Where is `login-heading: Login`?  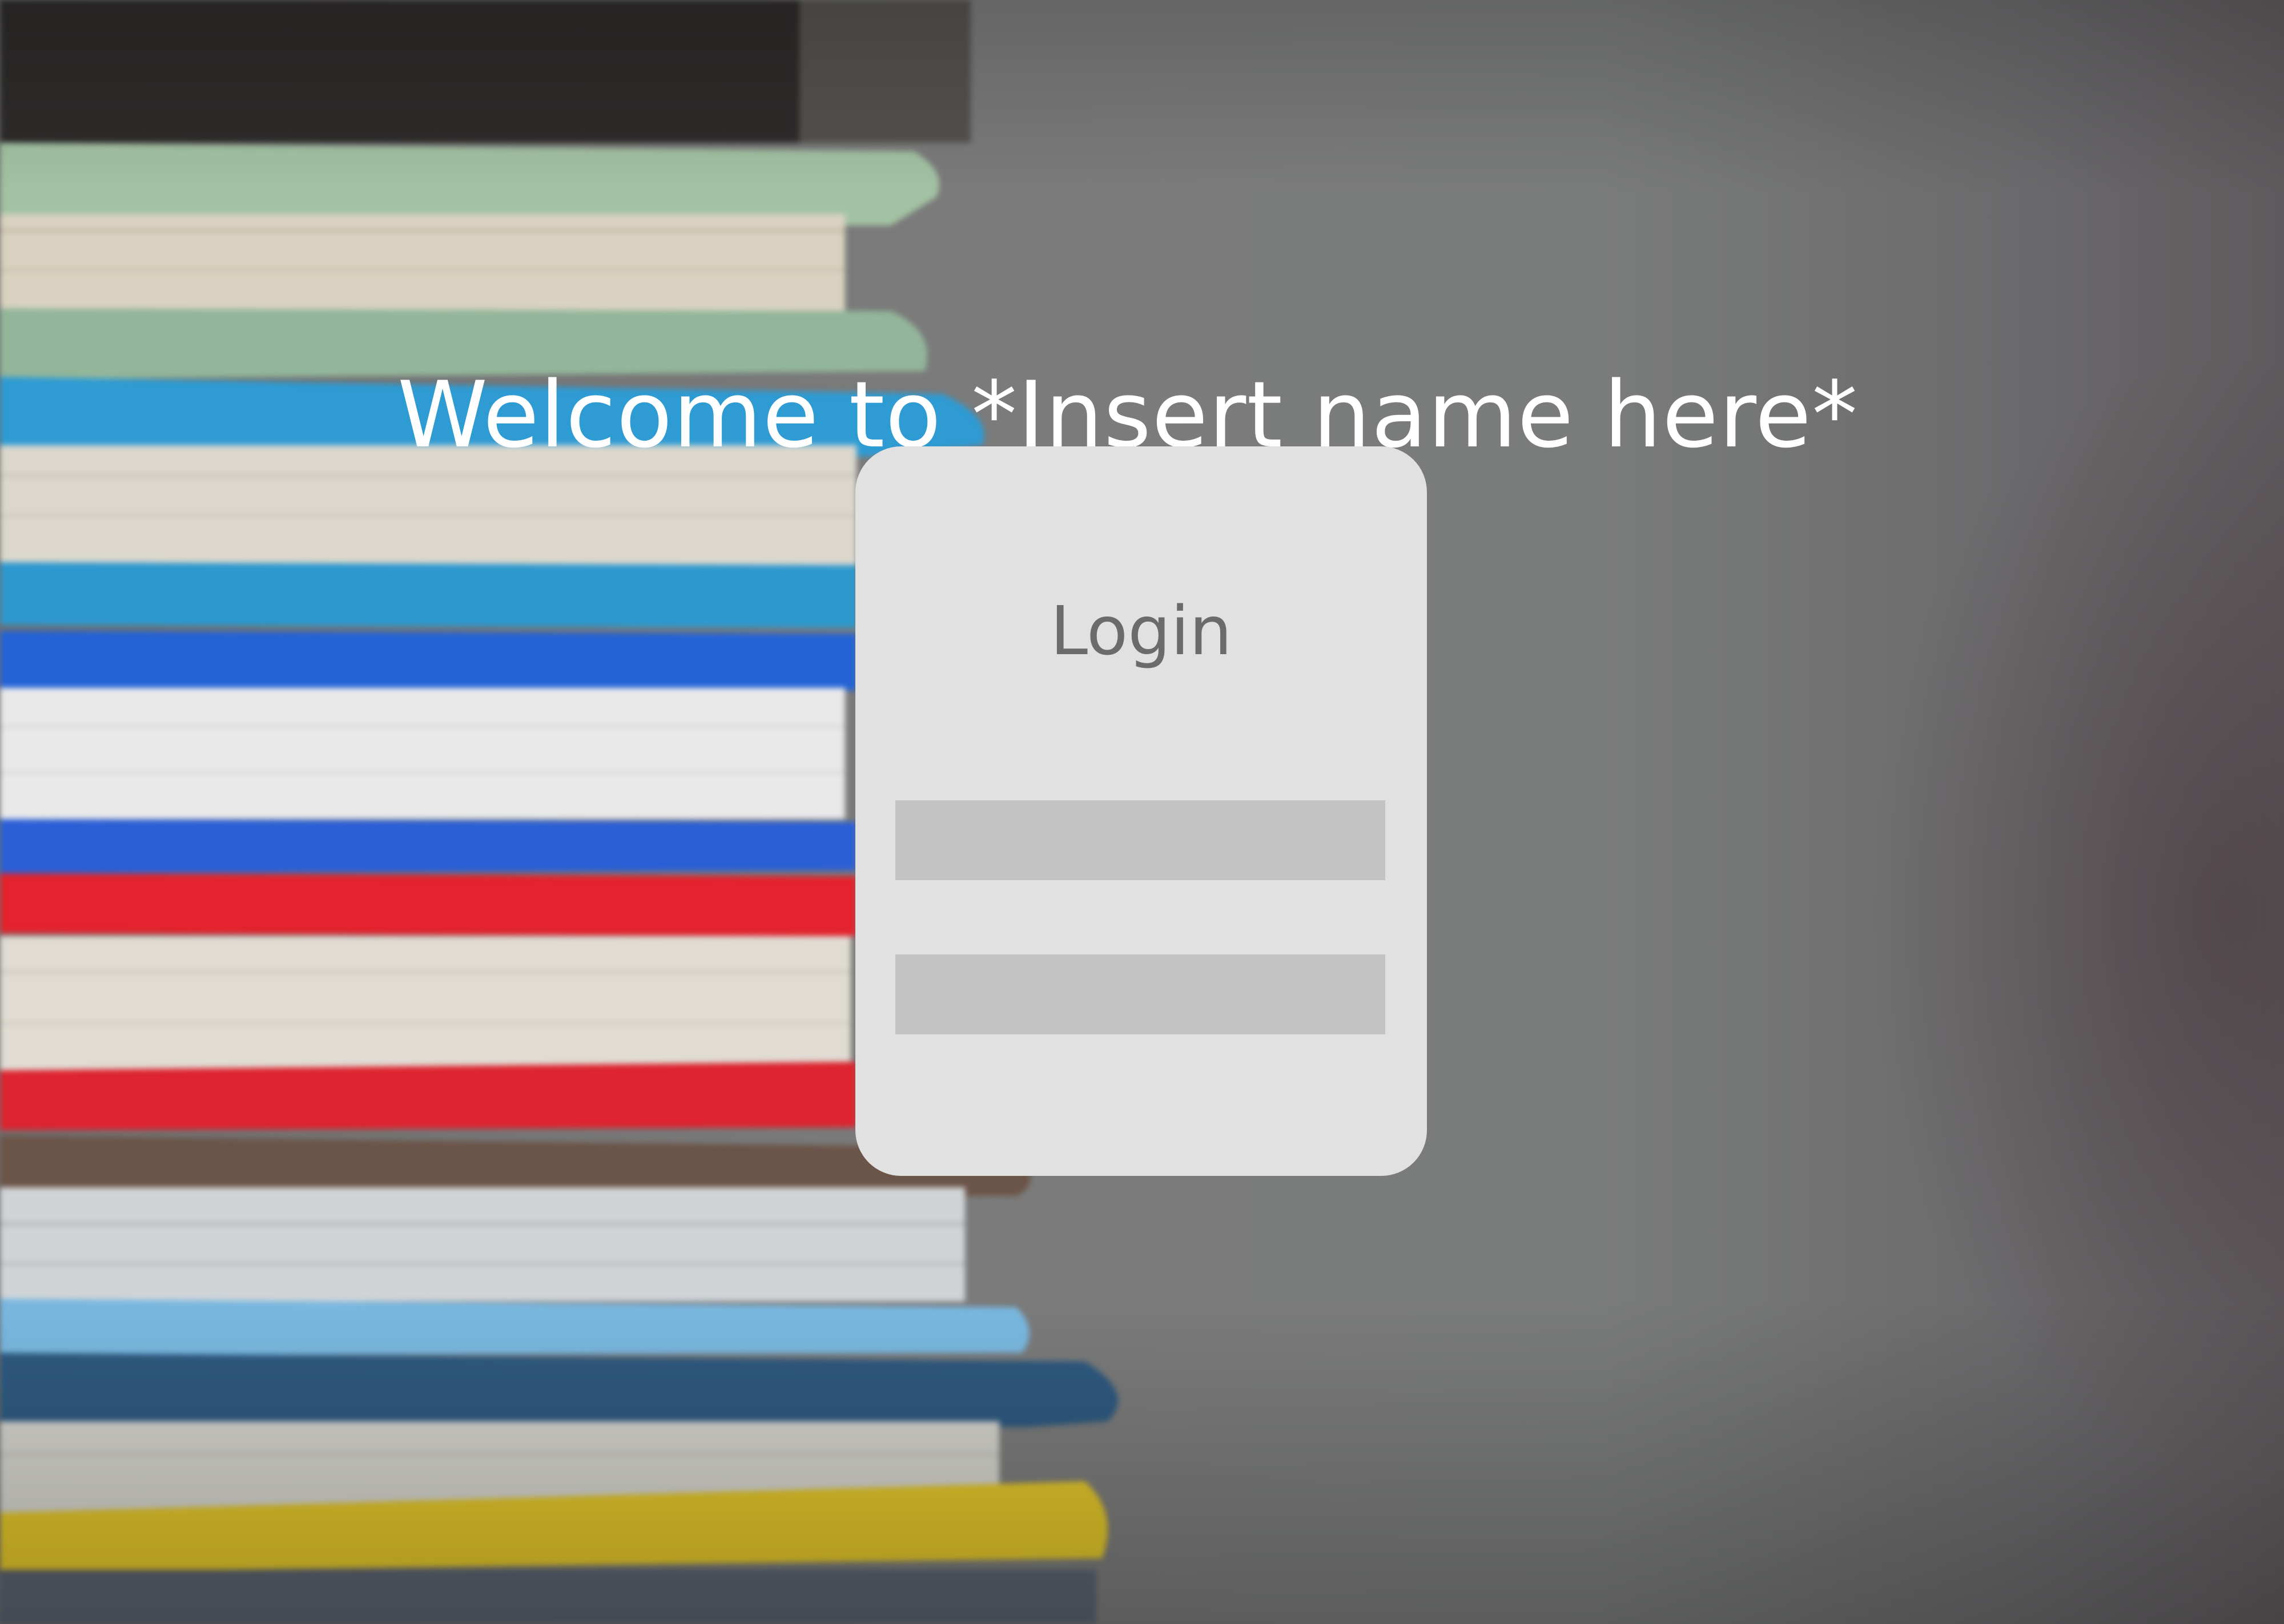
login-heading: Login is located at coordinates (1141, 631).